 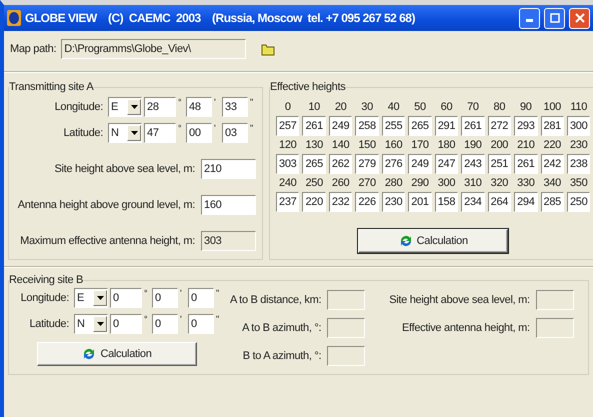 What do you see at coordinates (288, 164) in the screenshot?
I see `height-field: 303` at bounding box center [288, 164].